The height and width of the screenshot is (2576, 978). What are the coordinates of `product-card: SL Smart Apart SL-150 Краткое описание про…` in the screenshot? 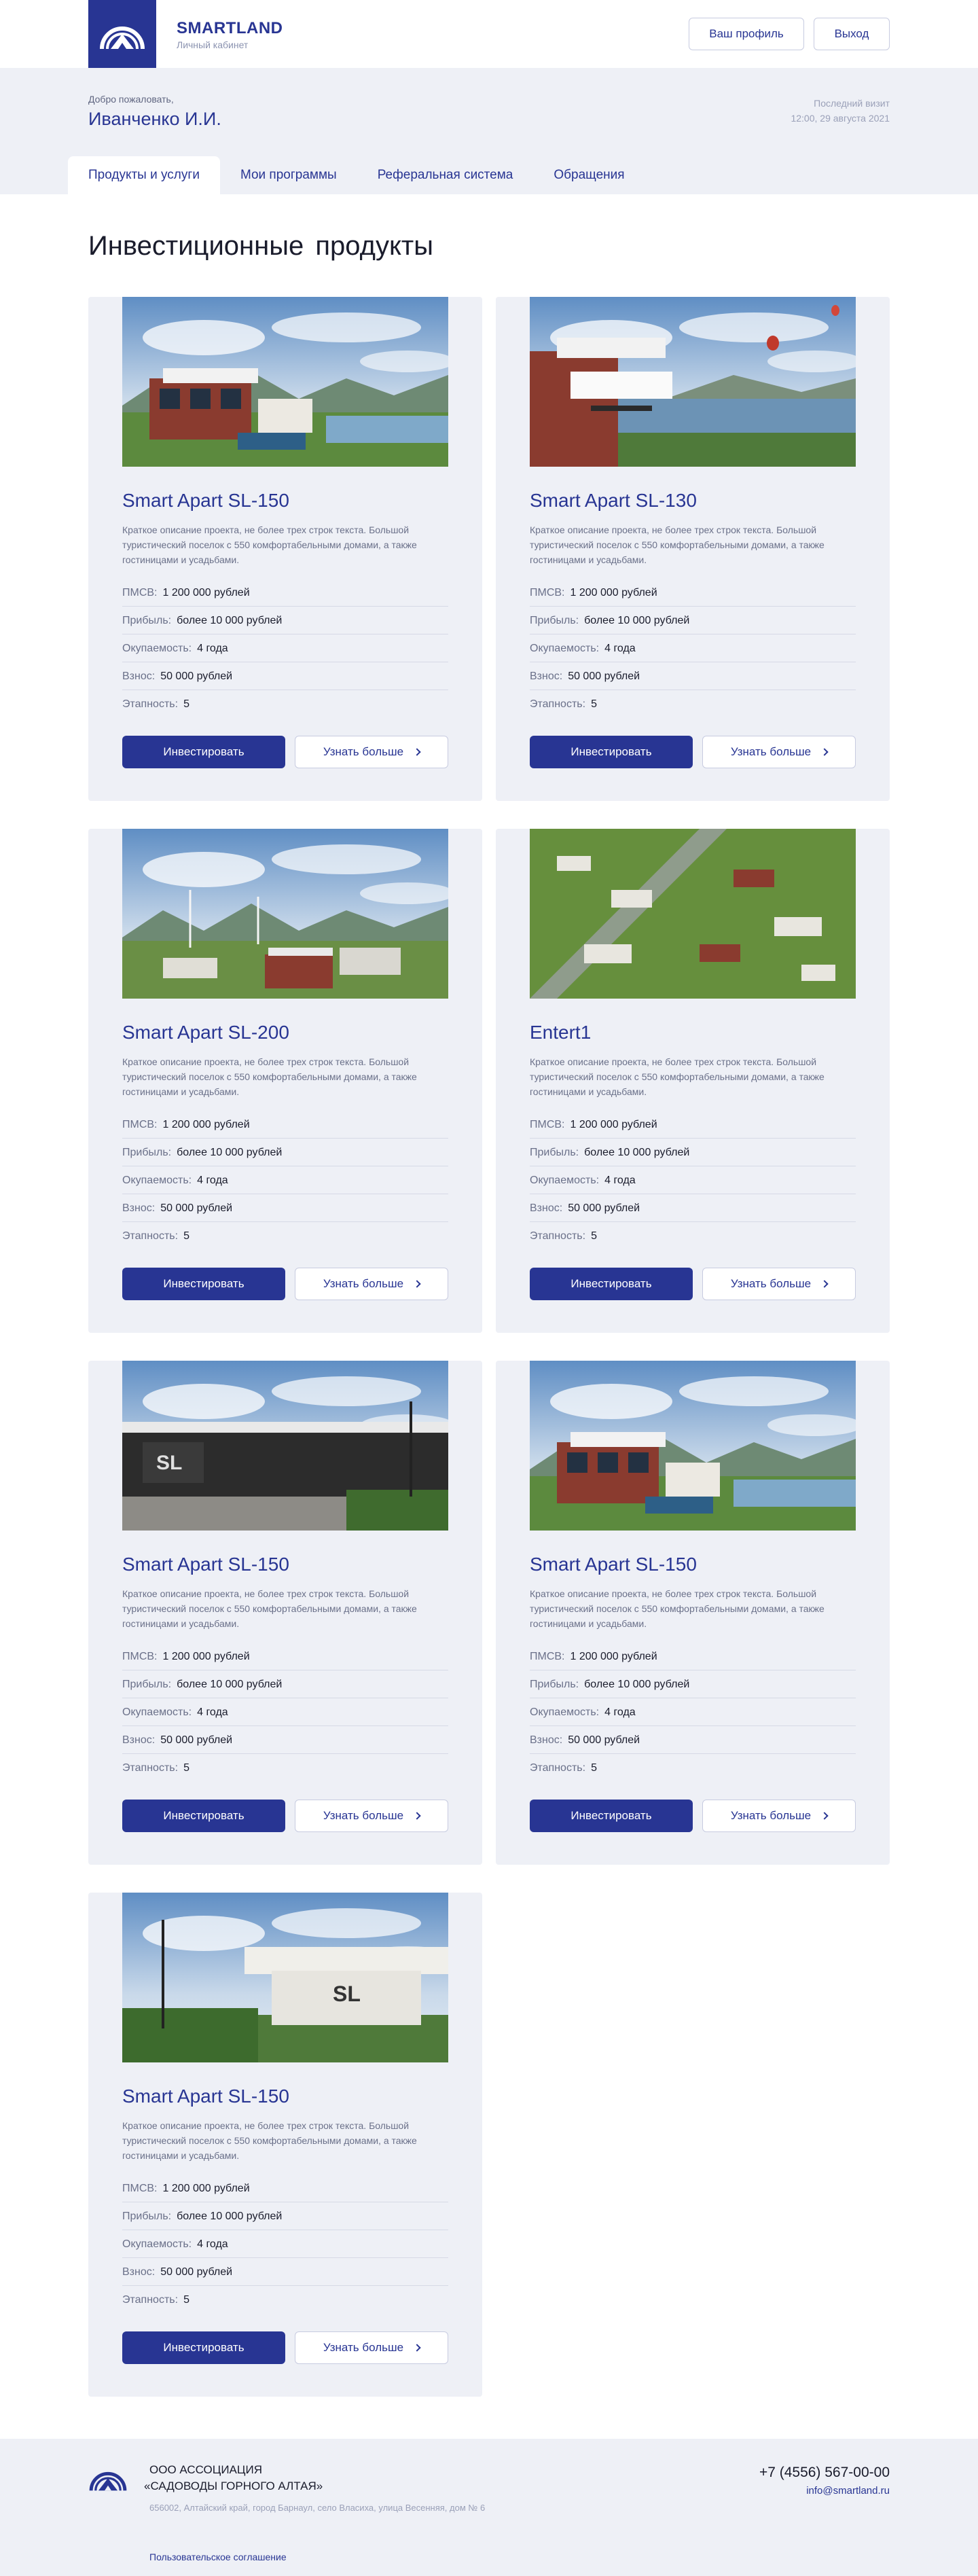 It's located at (285, 1613).